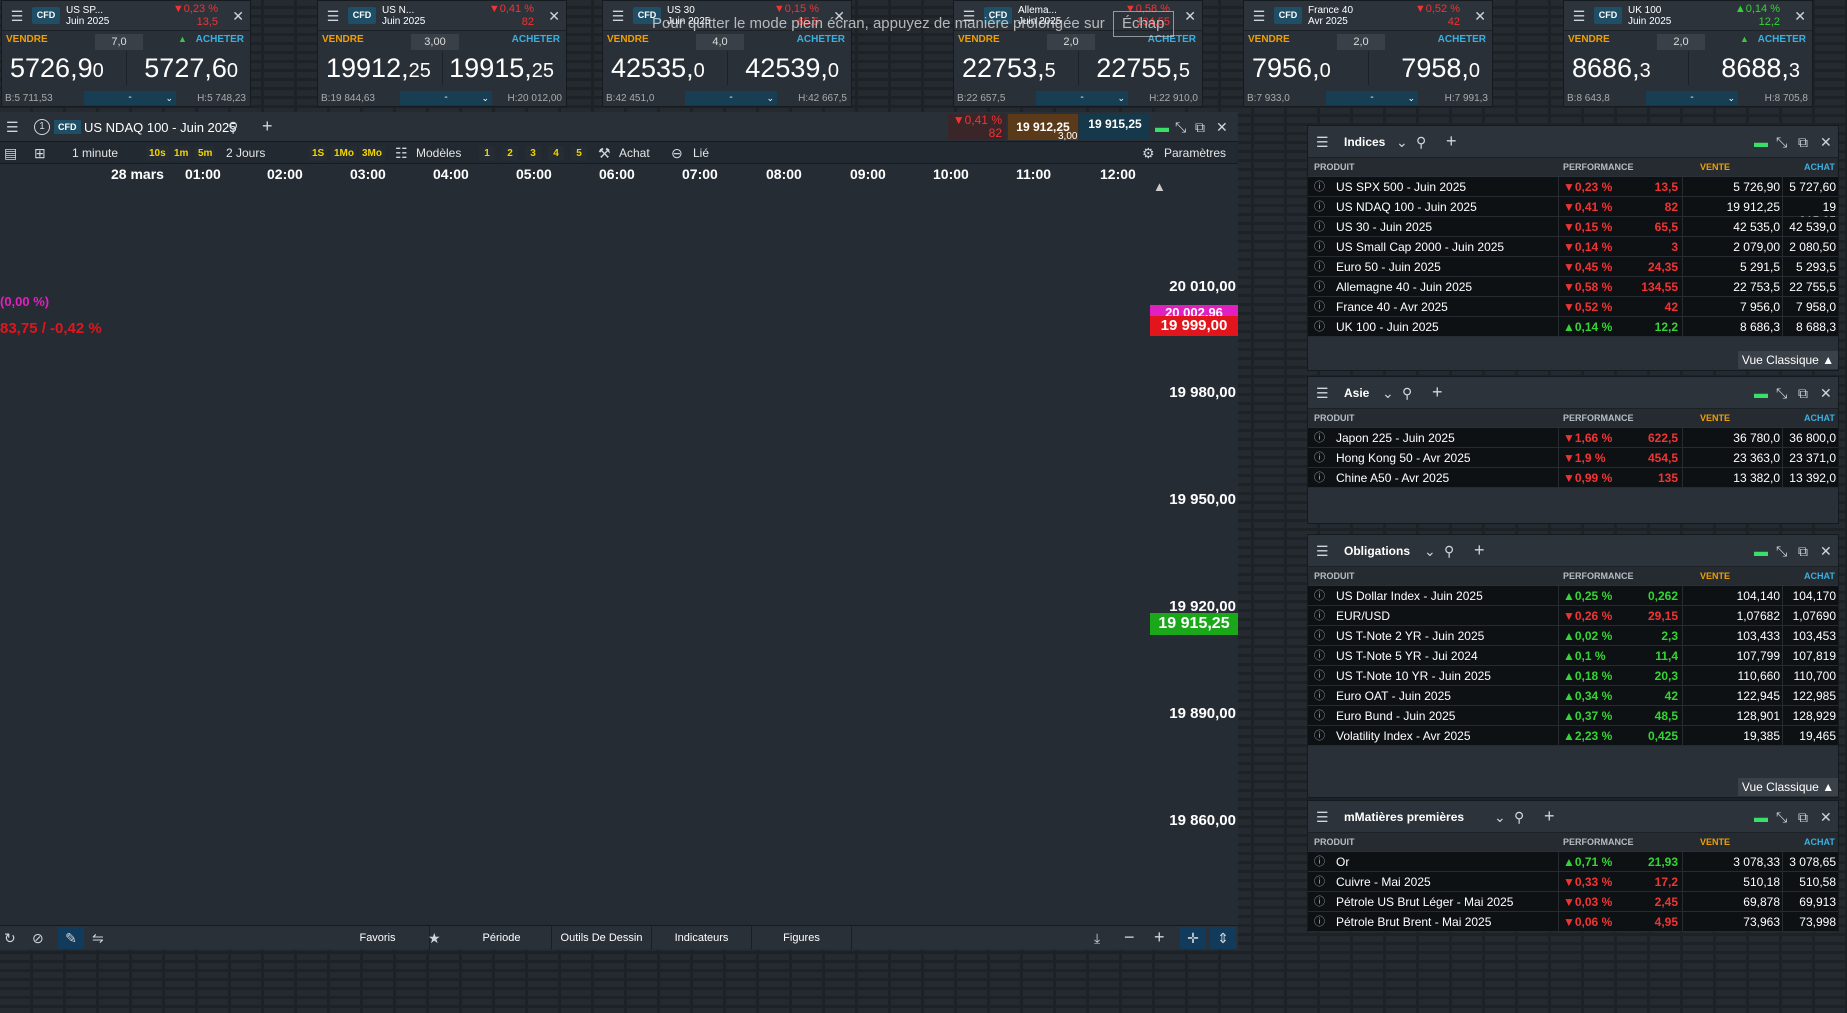  I want to click on sell-price-button: 19912,25, so click(378, 69).